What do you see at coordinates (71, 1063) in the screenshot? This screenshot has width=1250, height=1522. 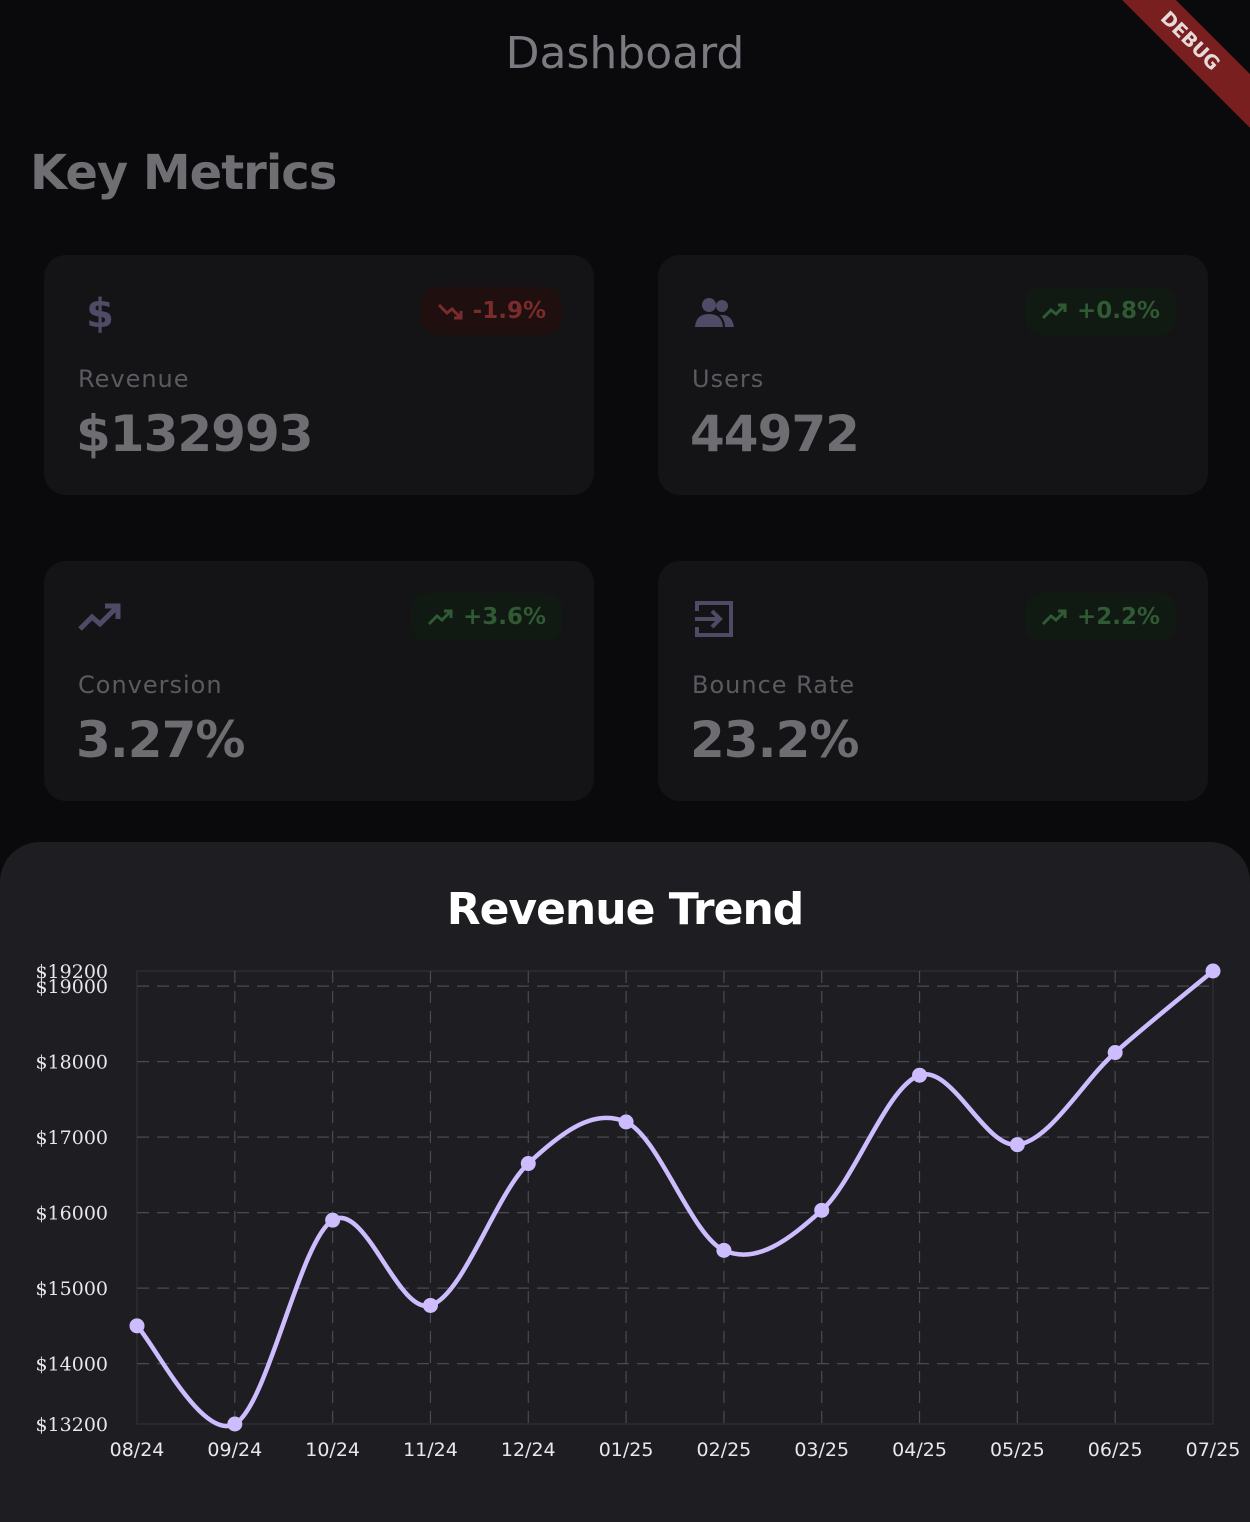 I see `y-tick-label: $18000` at bounding box center [71, 1063].